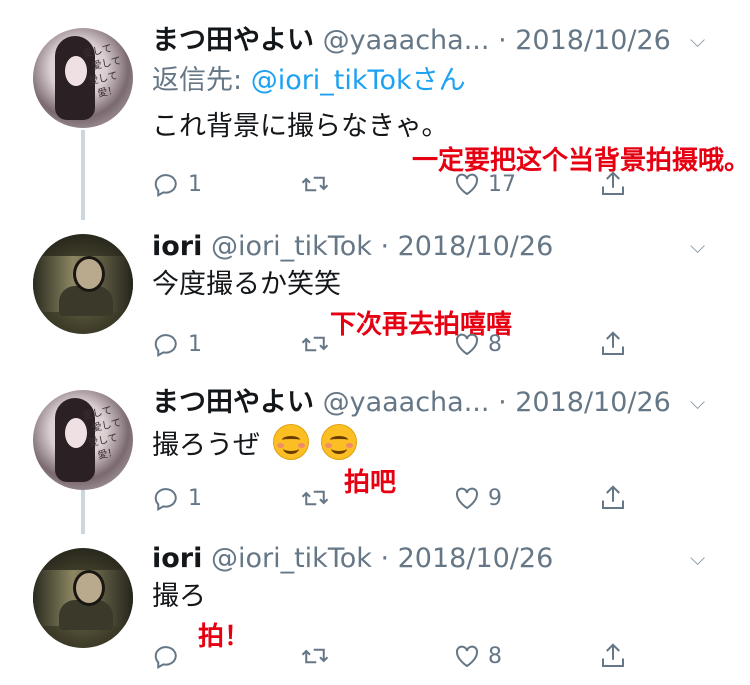 The image size is (750, 685). I want to click on tweet-text: これ背景に撮らなきゃ。, so click(300, 126).